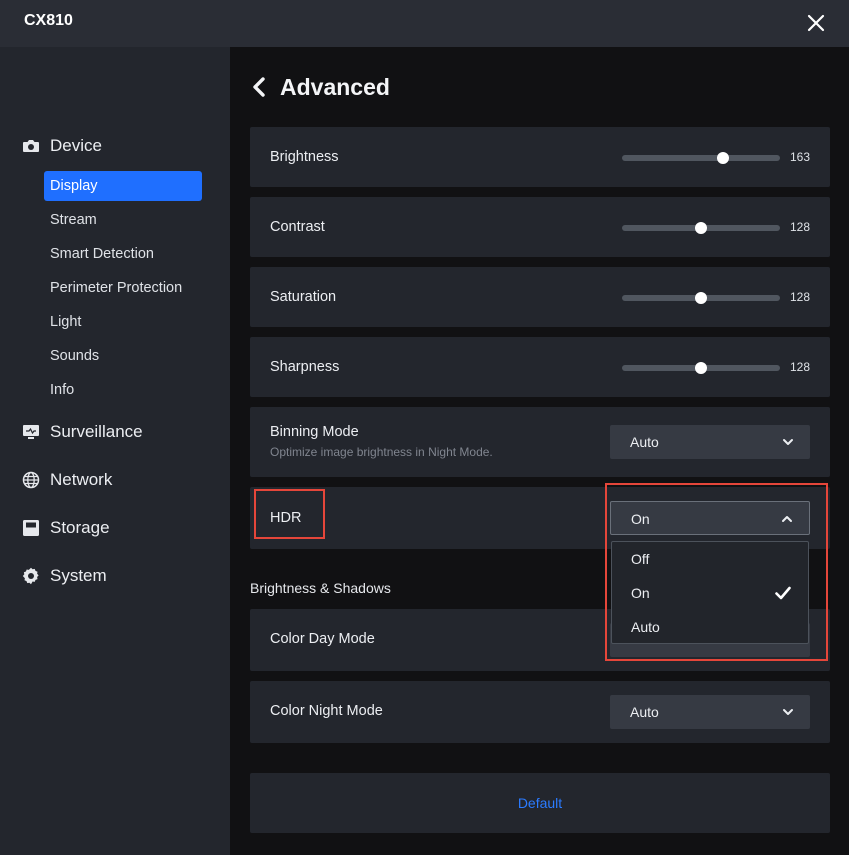 The height and width of the screenshot is (855, 849). What do you see at coordinates (640, 593) in the screenshot?
I see `option-label: On` at bounding box center [640, 593].